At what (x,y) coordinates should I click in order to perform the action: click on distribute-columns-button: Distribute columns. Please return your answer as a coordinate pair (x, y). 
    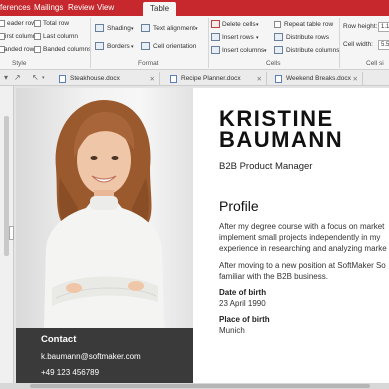
    Looking at the image, I should click on (312, 51).